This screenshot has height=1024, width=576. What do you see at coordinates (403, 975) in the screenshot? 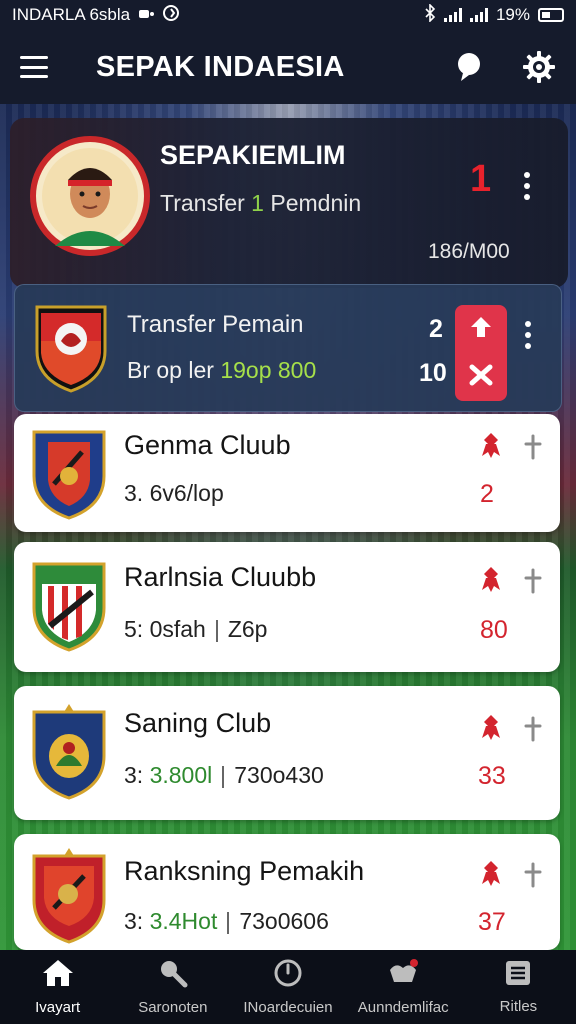
I see `trophy-icon` at bounding box center [403, 975].